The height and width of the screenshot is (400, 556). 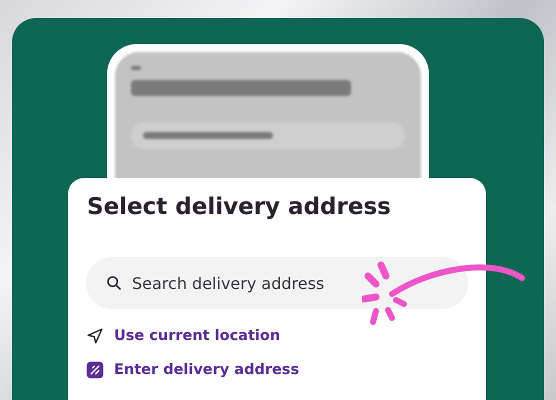 I want to click on edit-icon, so click(x=95, y=370).